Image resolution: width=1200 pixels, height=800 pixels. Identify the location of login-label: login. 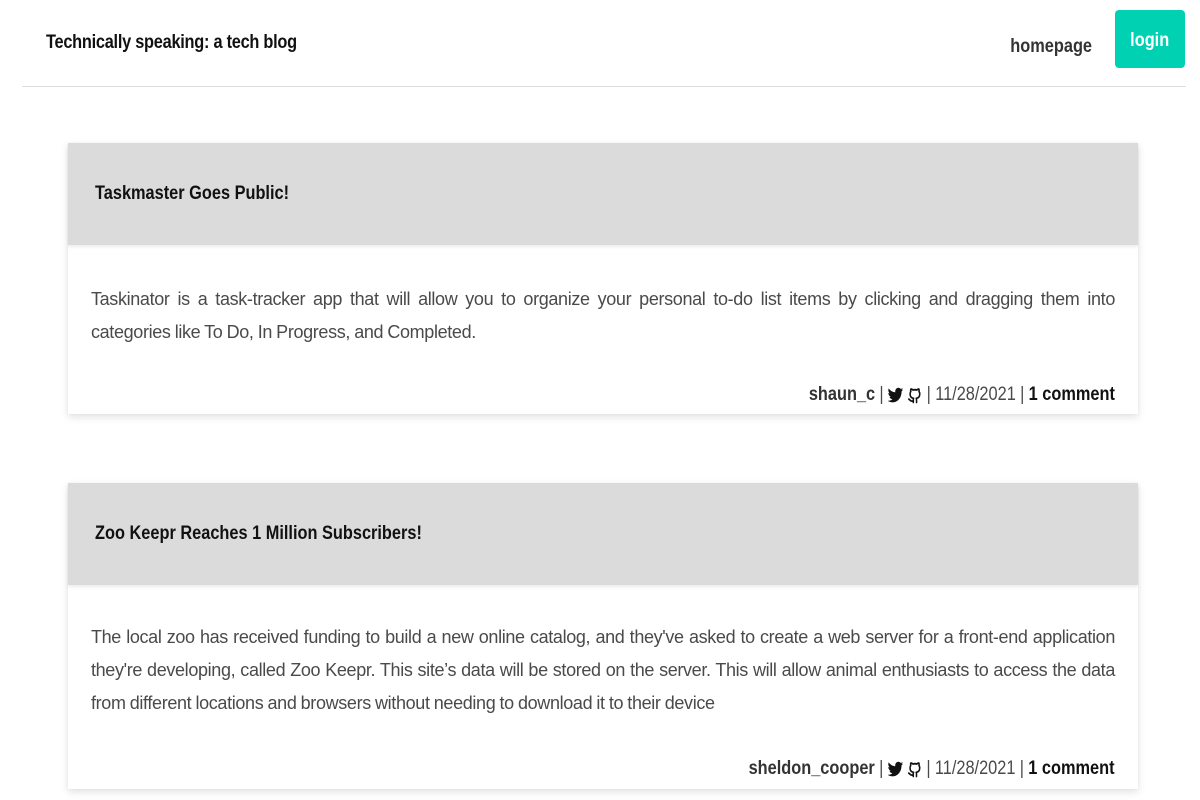
(1150, 40).